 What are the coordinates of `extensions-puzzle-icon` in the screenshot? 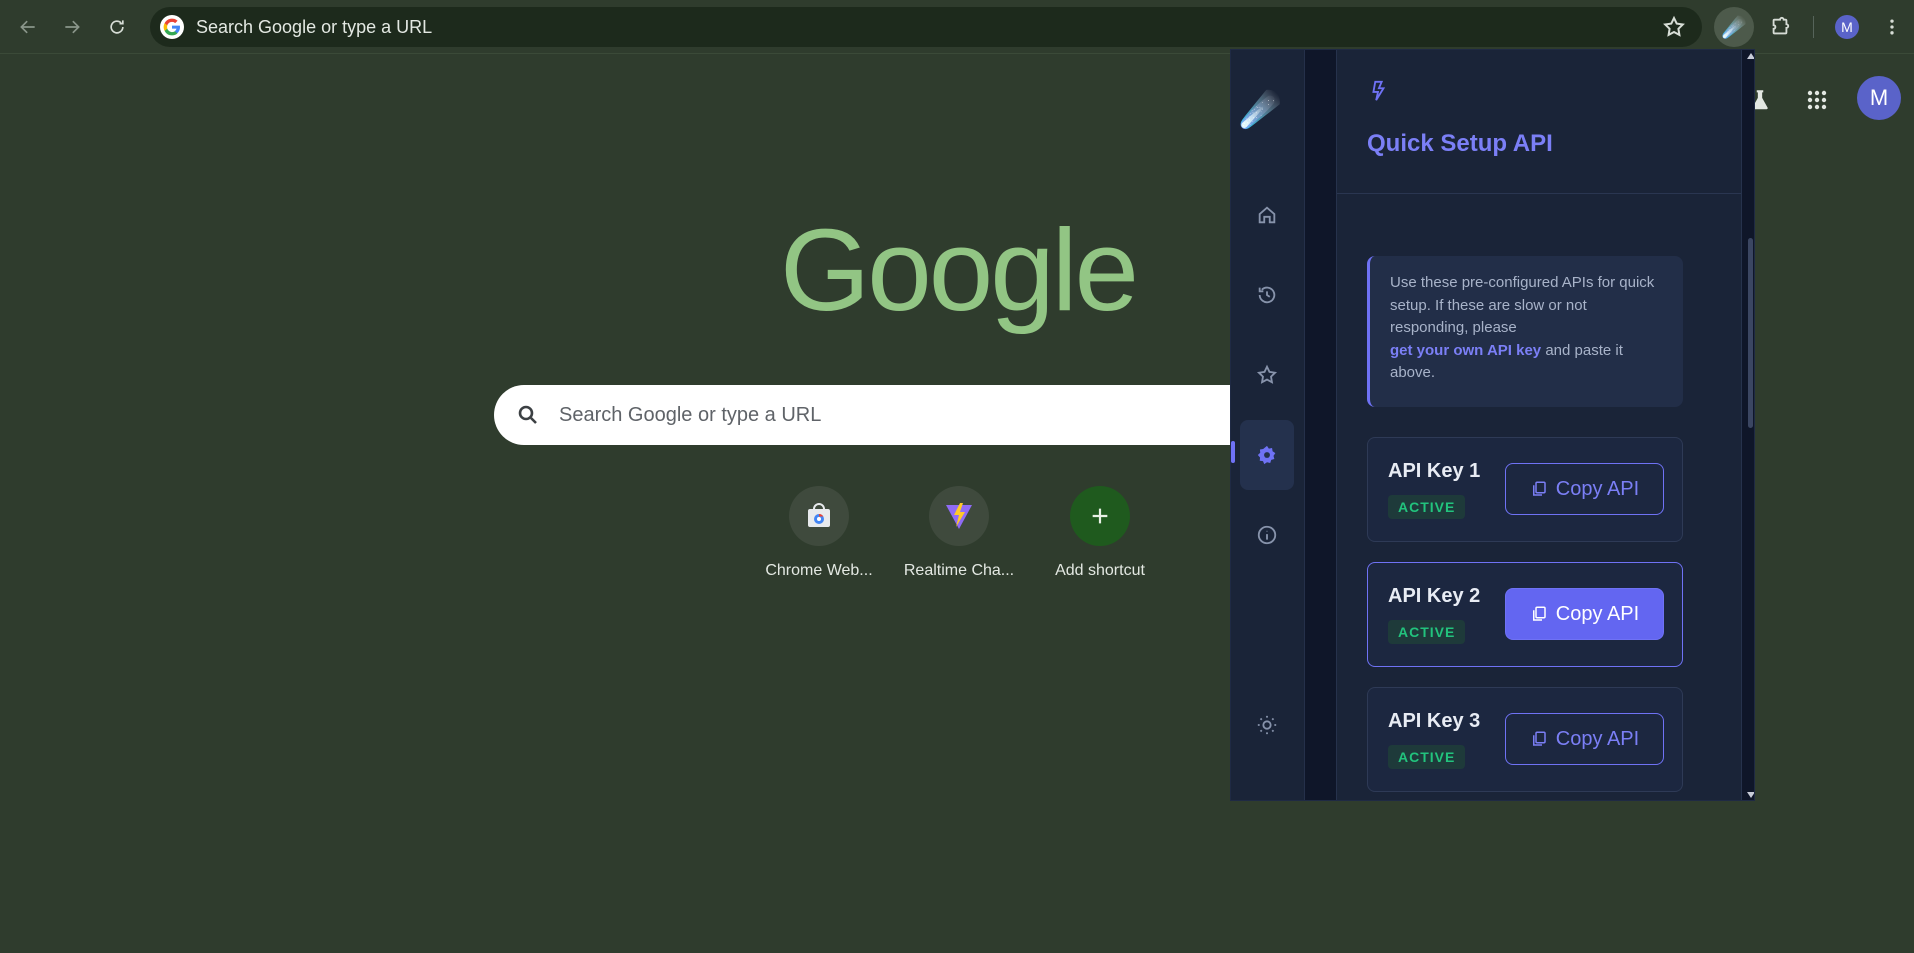 It's located at (1780, 27).